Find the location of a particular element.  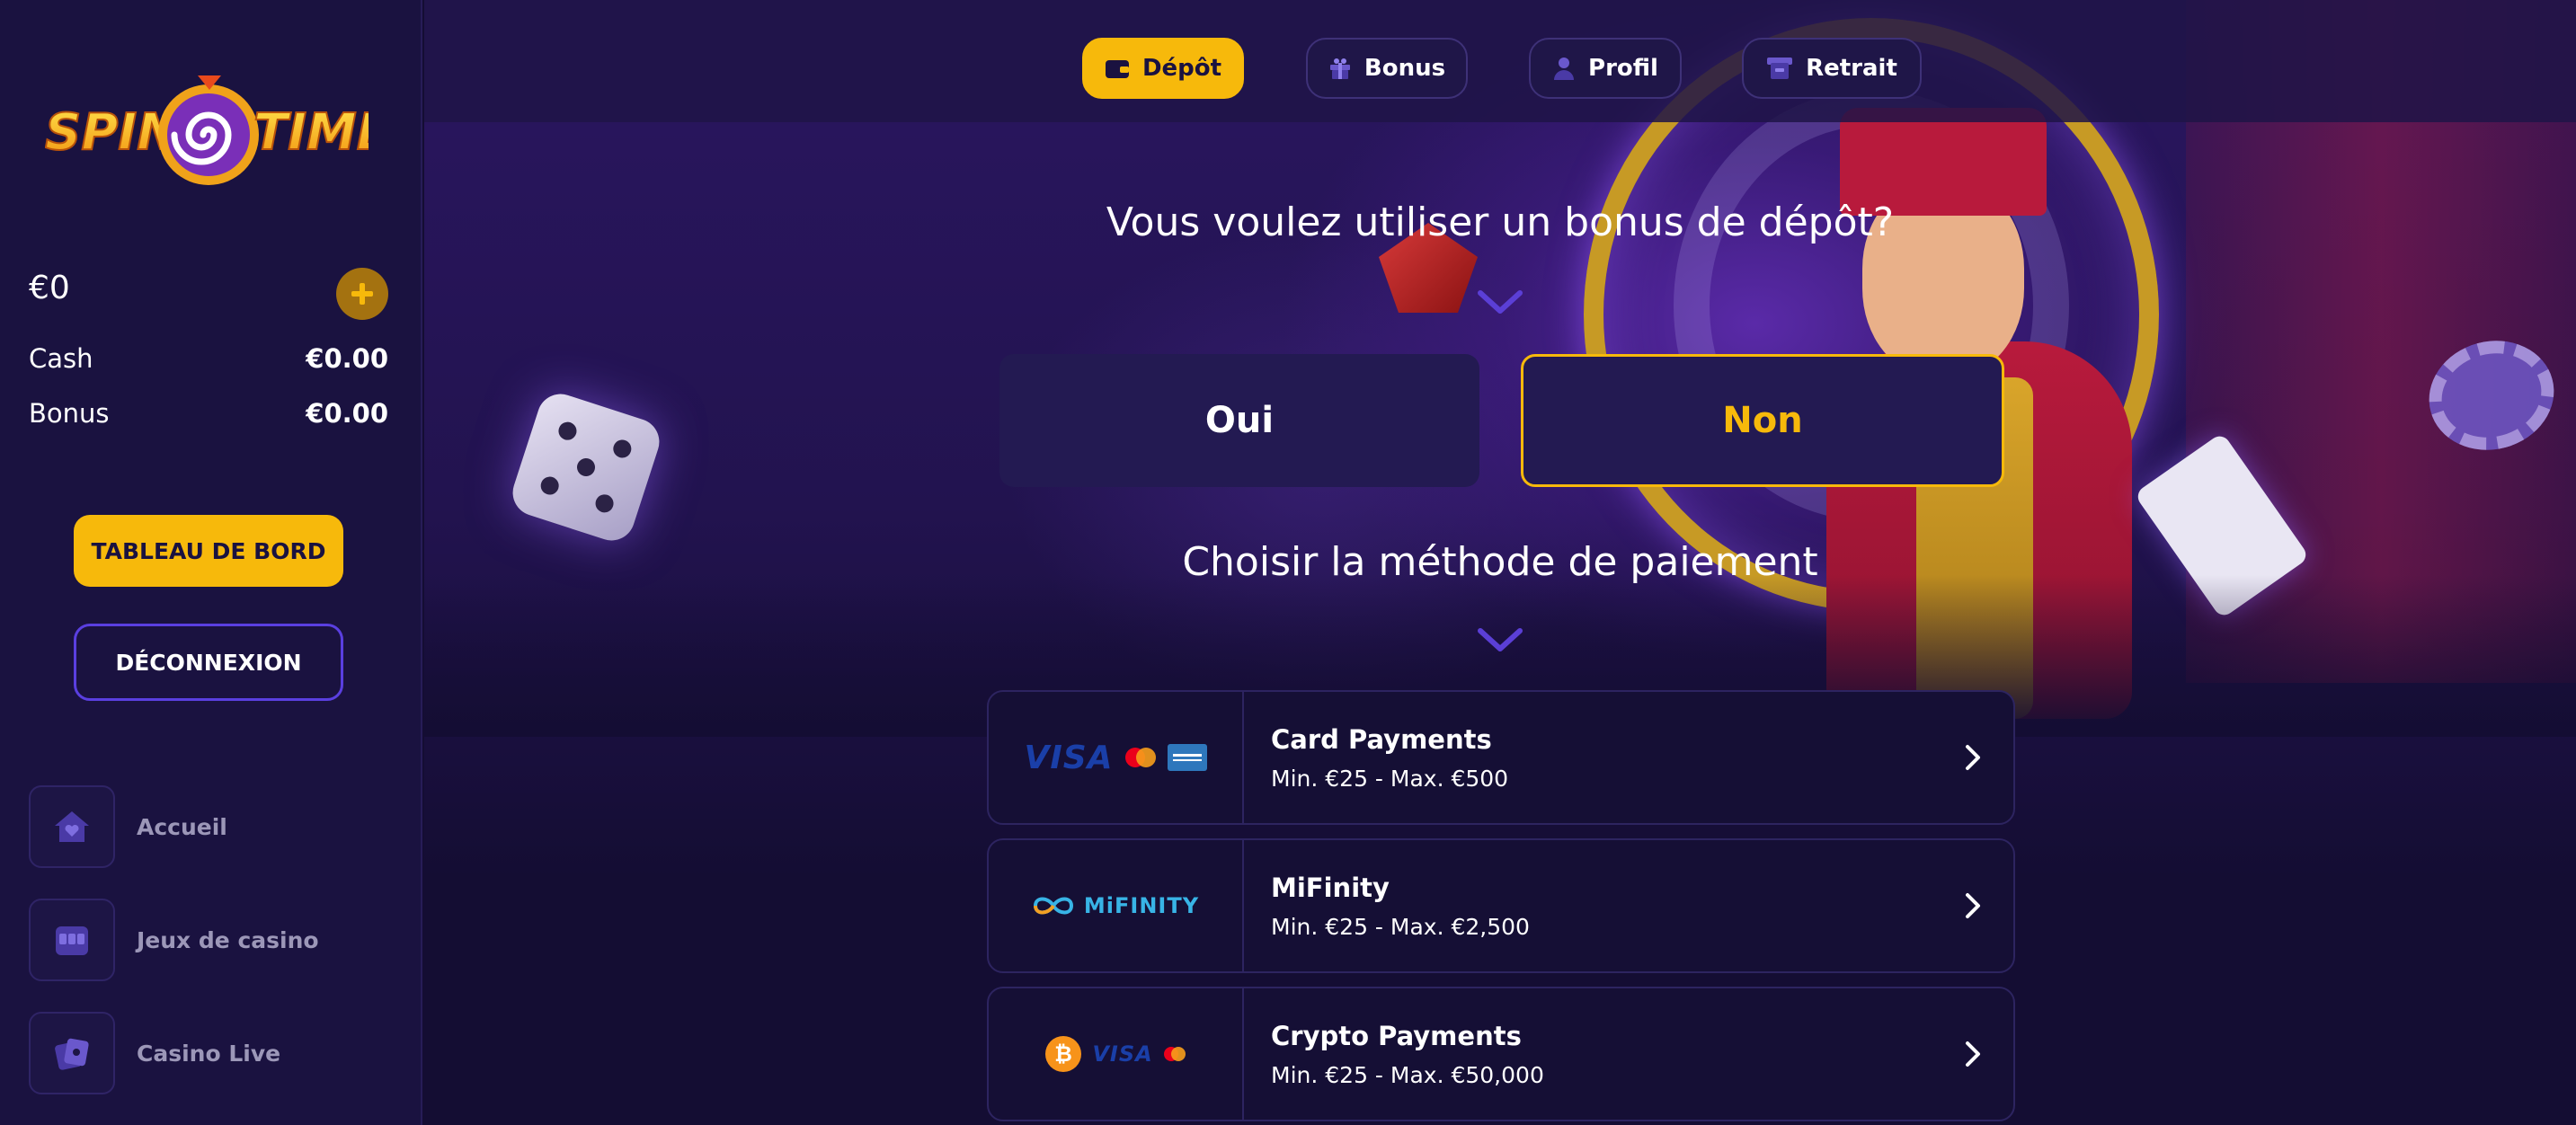

crypto-logos: ₿ VISA is located at coordinates (1116, 1054).